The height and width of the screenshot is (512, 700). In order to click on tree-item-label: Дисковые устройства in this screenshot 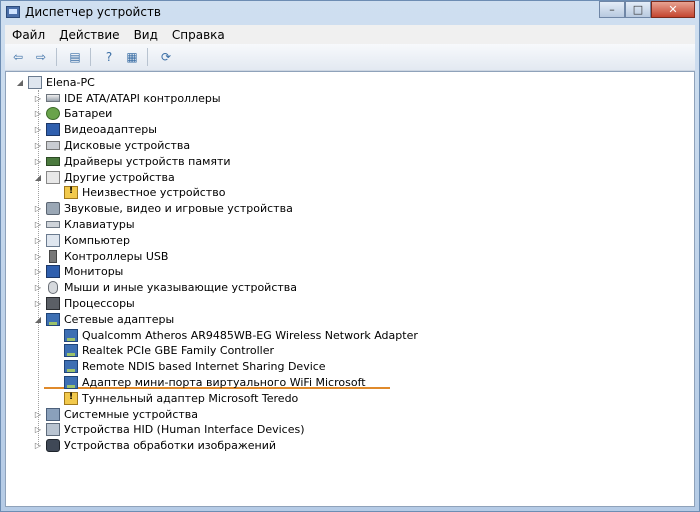, I will do `click(127, 145)`.